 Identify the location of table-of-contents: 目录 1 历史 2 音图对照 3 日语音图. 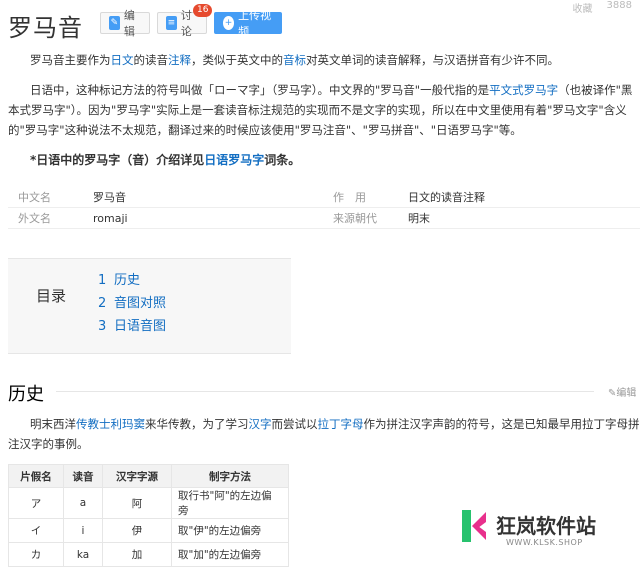
(149, 306).